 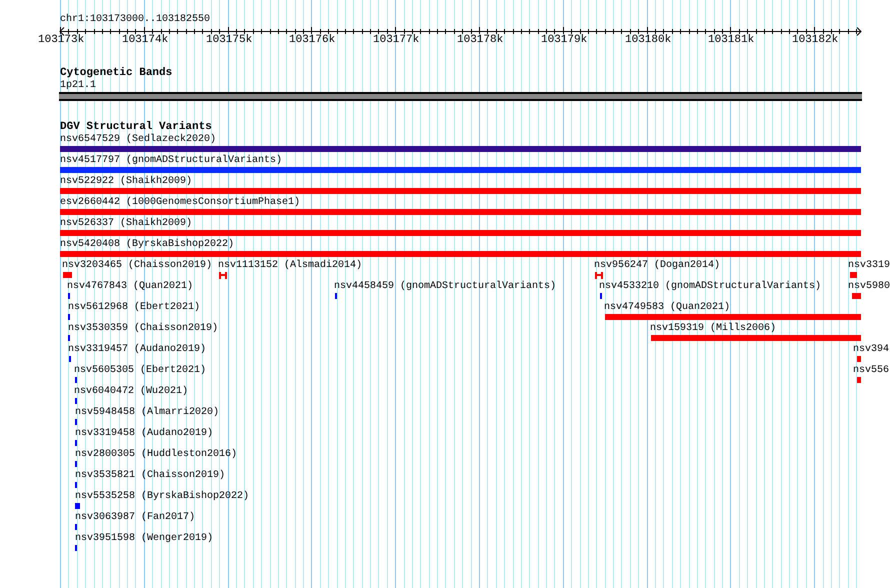 I want to click on axis-label: 103173k, so click(x=61, y=40).